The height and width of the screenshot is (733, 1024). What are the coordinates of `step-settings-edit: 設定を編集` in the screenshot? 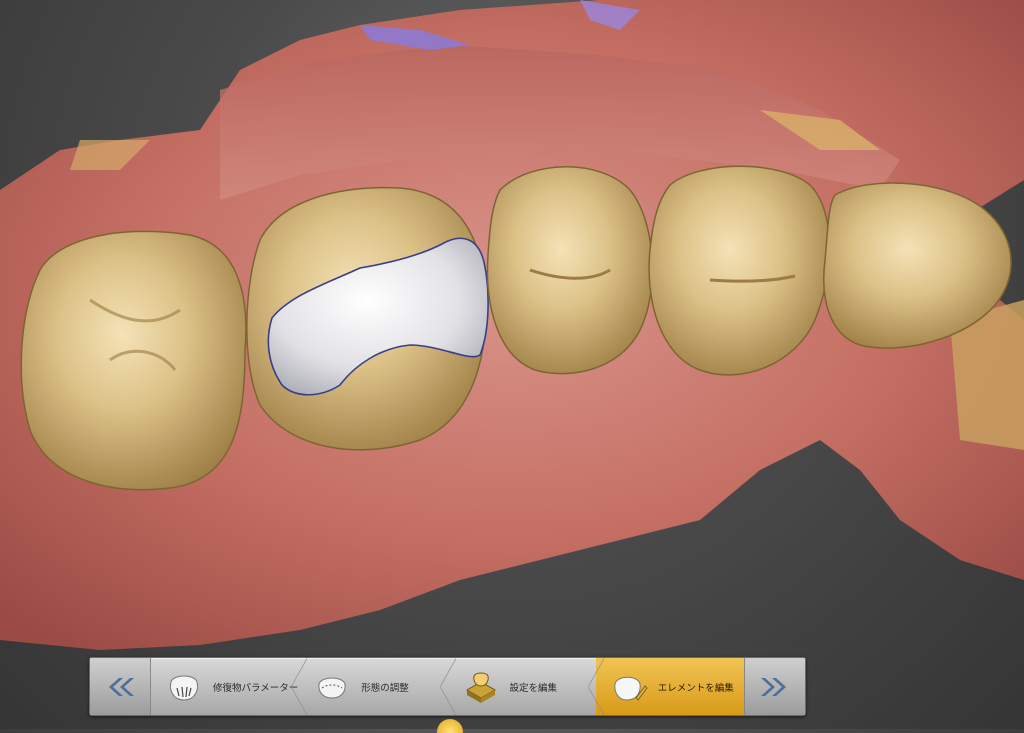 It's located at (517, 686).